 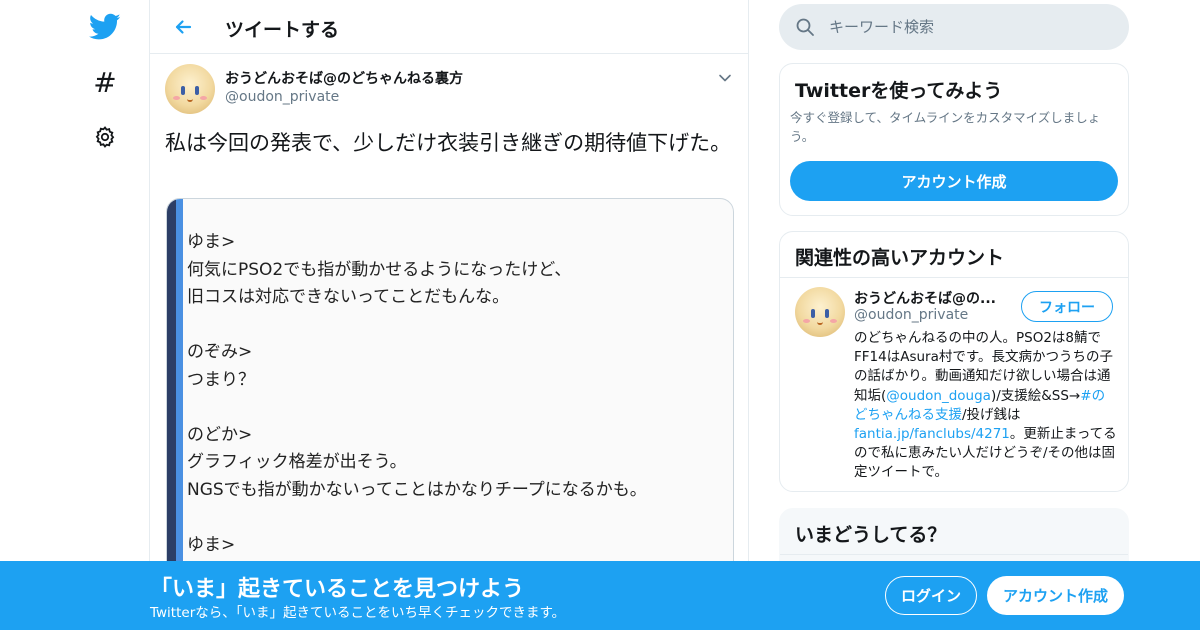 I want to click on signup-description: 今すぐ登録して、タイムラインをカスタマイズしましょう。, so click(x=945, y=127).